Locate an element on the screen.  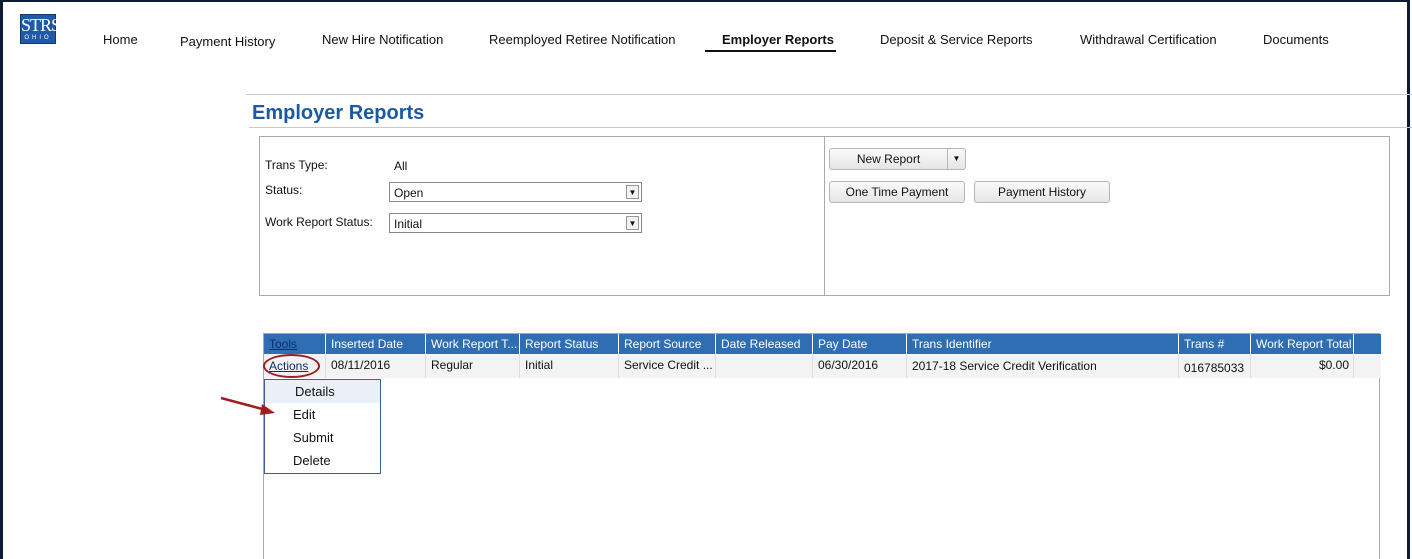
work-report-status-select: Initial ▼ is located at coordinates (515, 223).